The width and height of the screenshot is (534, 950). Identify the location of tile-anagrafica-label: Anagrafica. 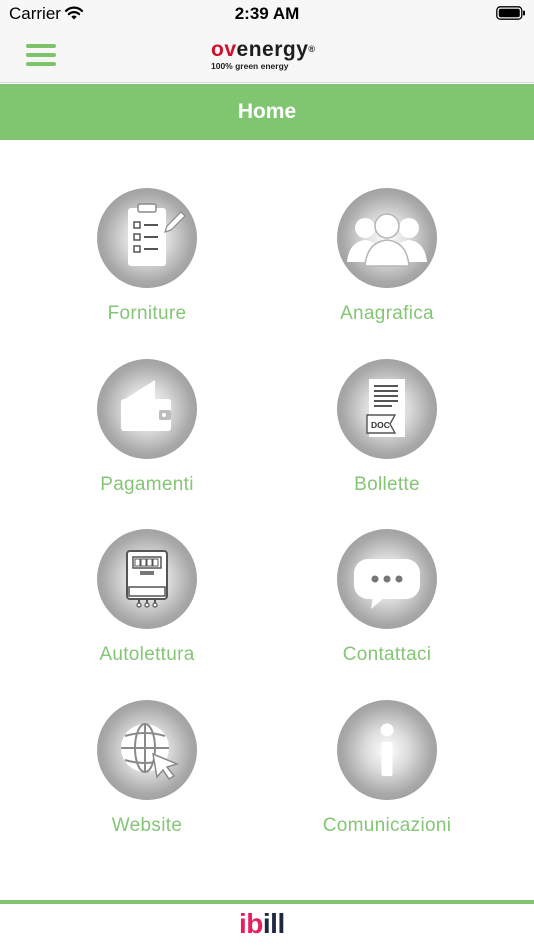
(387, 313).